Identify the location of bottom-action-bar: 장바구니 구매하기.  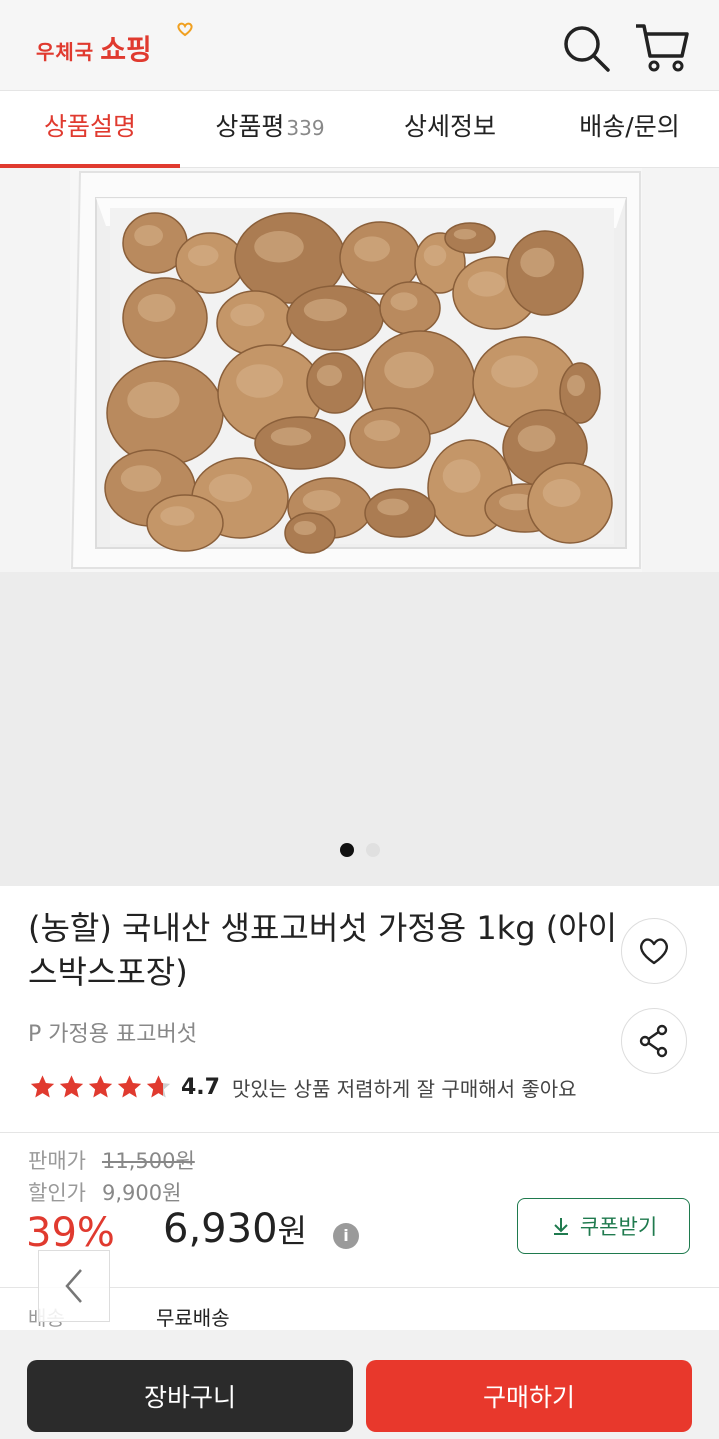
(359, 1384).